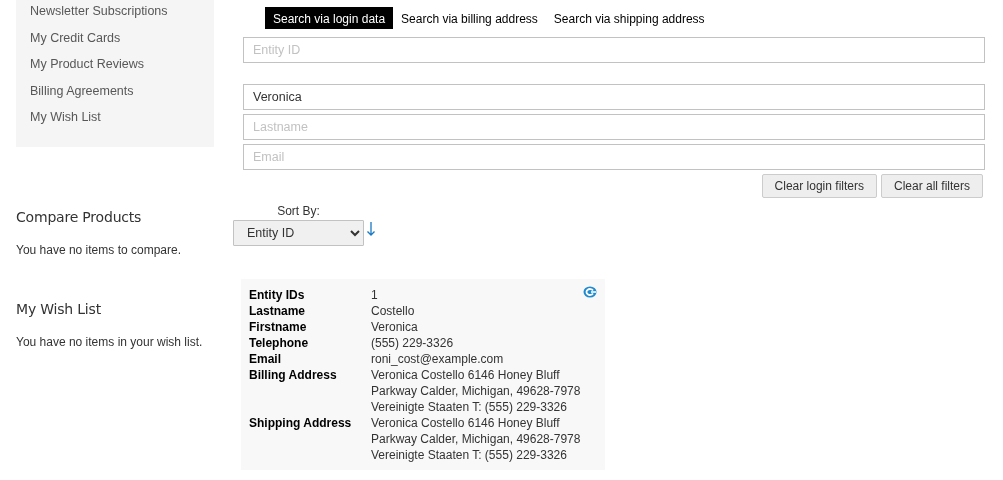 This screenshot has width=1003, height=480. What do you see at coordinates (115, 91) in the screenshot?
I see `nav-link: Billing Agreements` at bounding box center [115, 91].